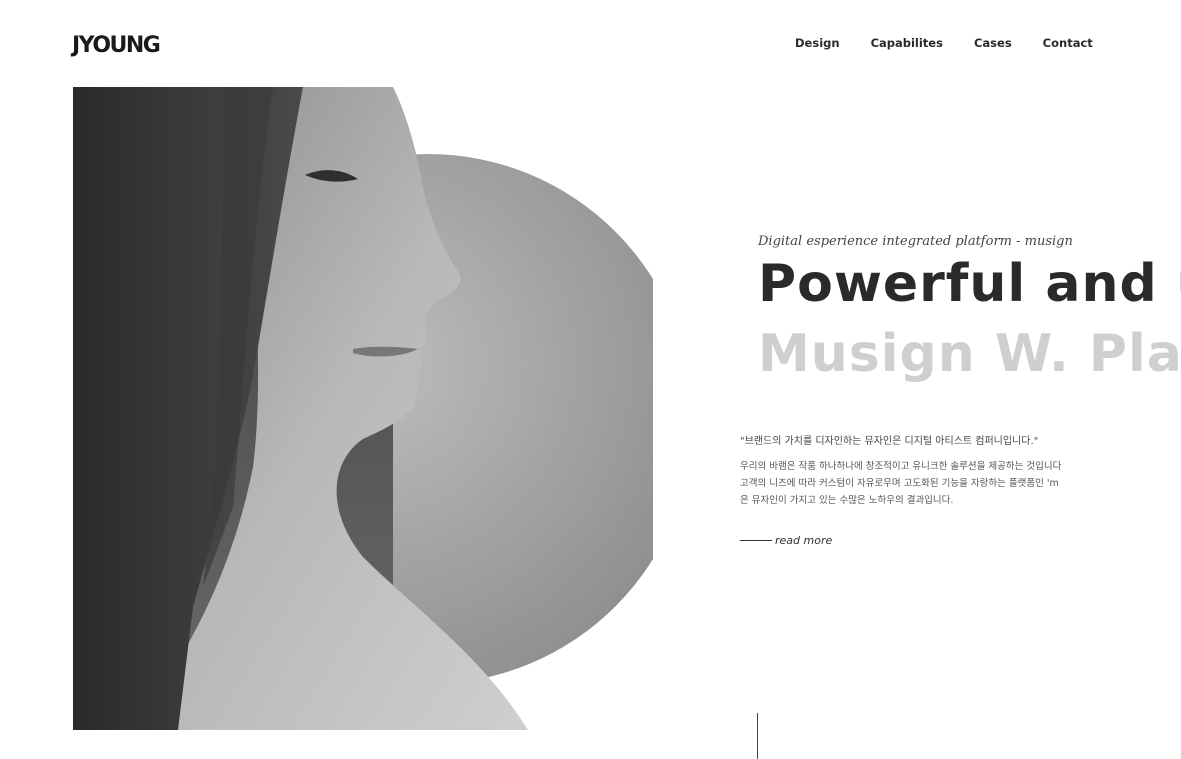 This screenshot has width=1181, height=759. What do you see at coordinates (907, 43) in the screenshot?
I see `nav-capabilities: Capabilites` at bounding box center [907, 43].